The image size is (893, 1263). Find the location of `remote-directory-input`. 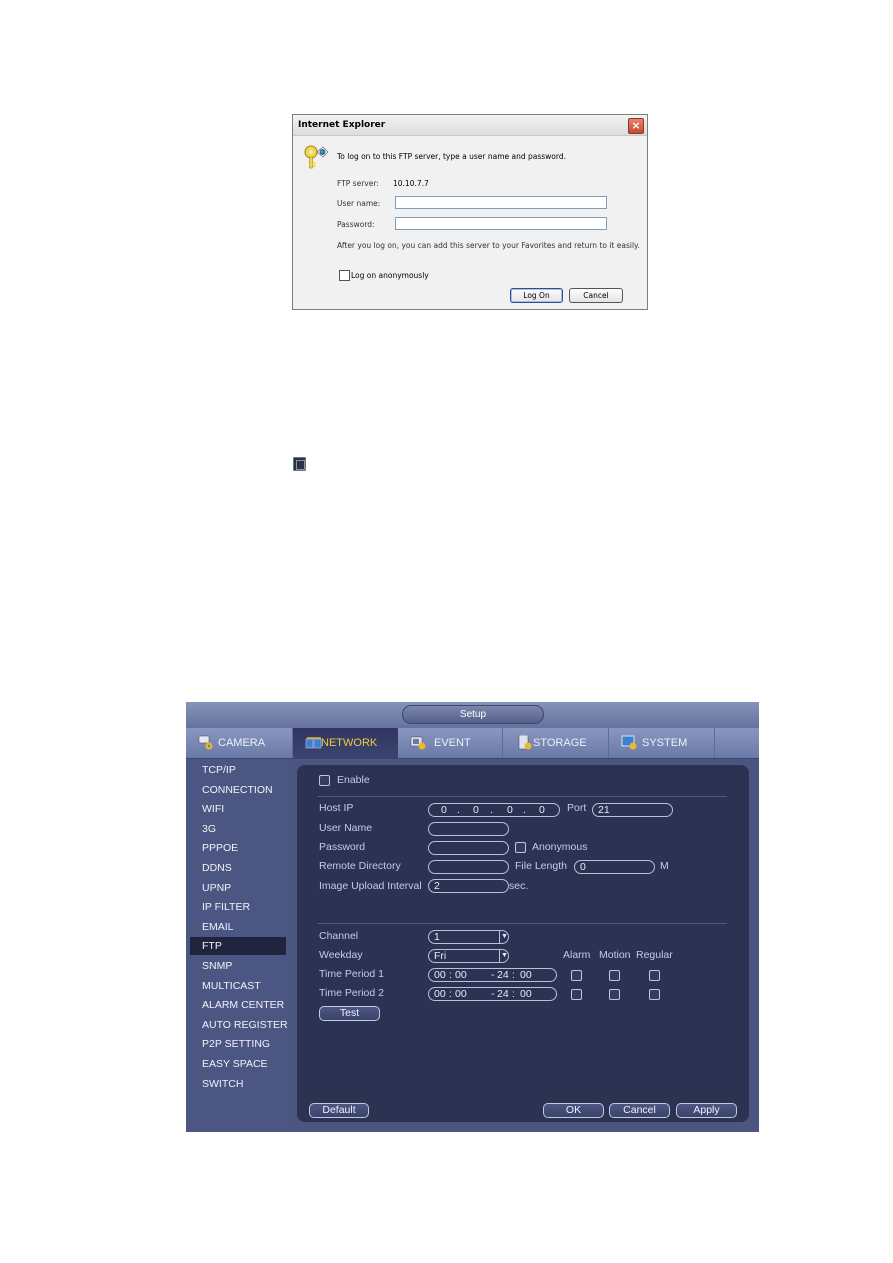

remote-directory-input is located at coordinates (468, 867).